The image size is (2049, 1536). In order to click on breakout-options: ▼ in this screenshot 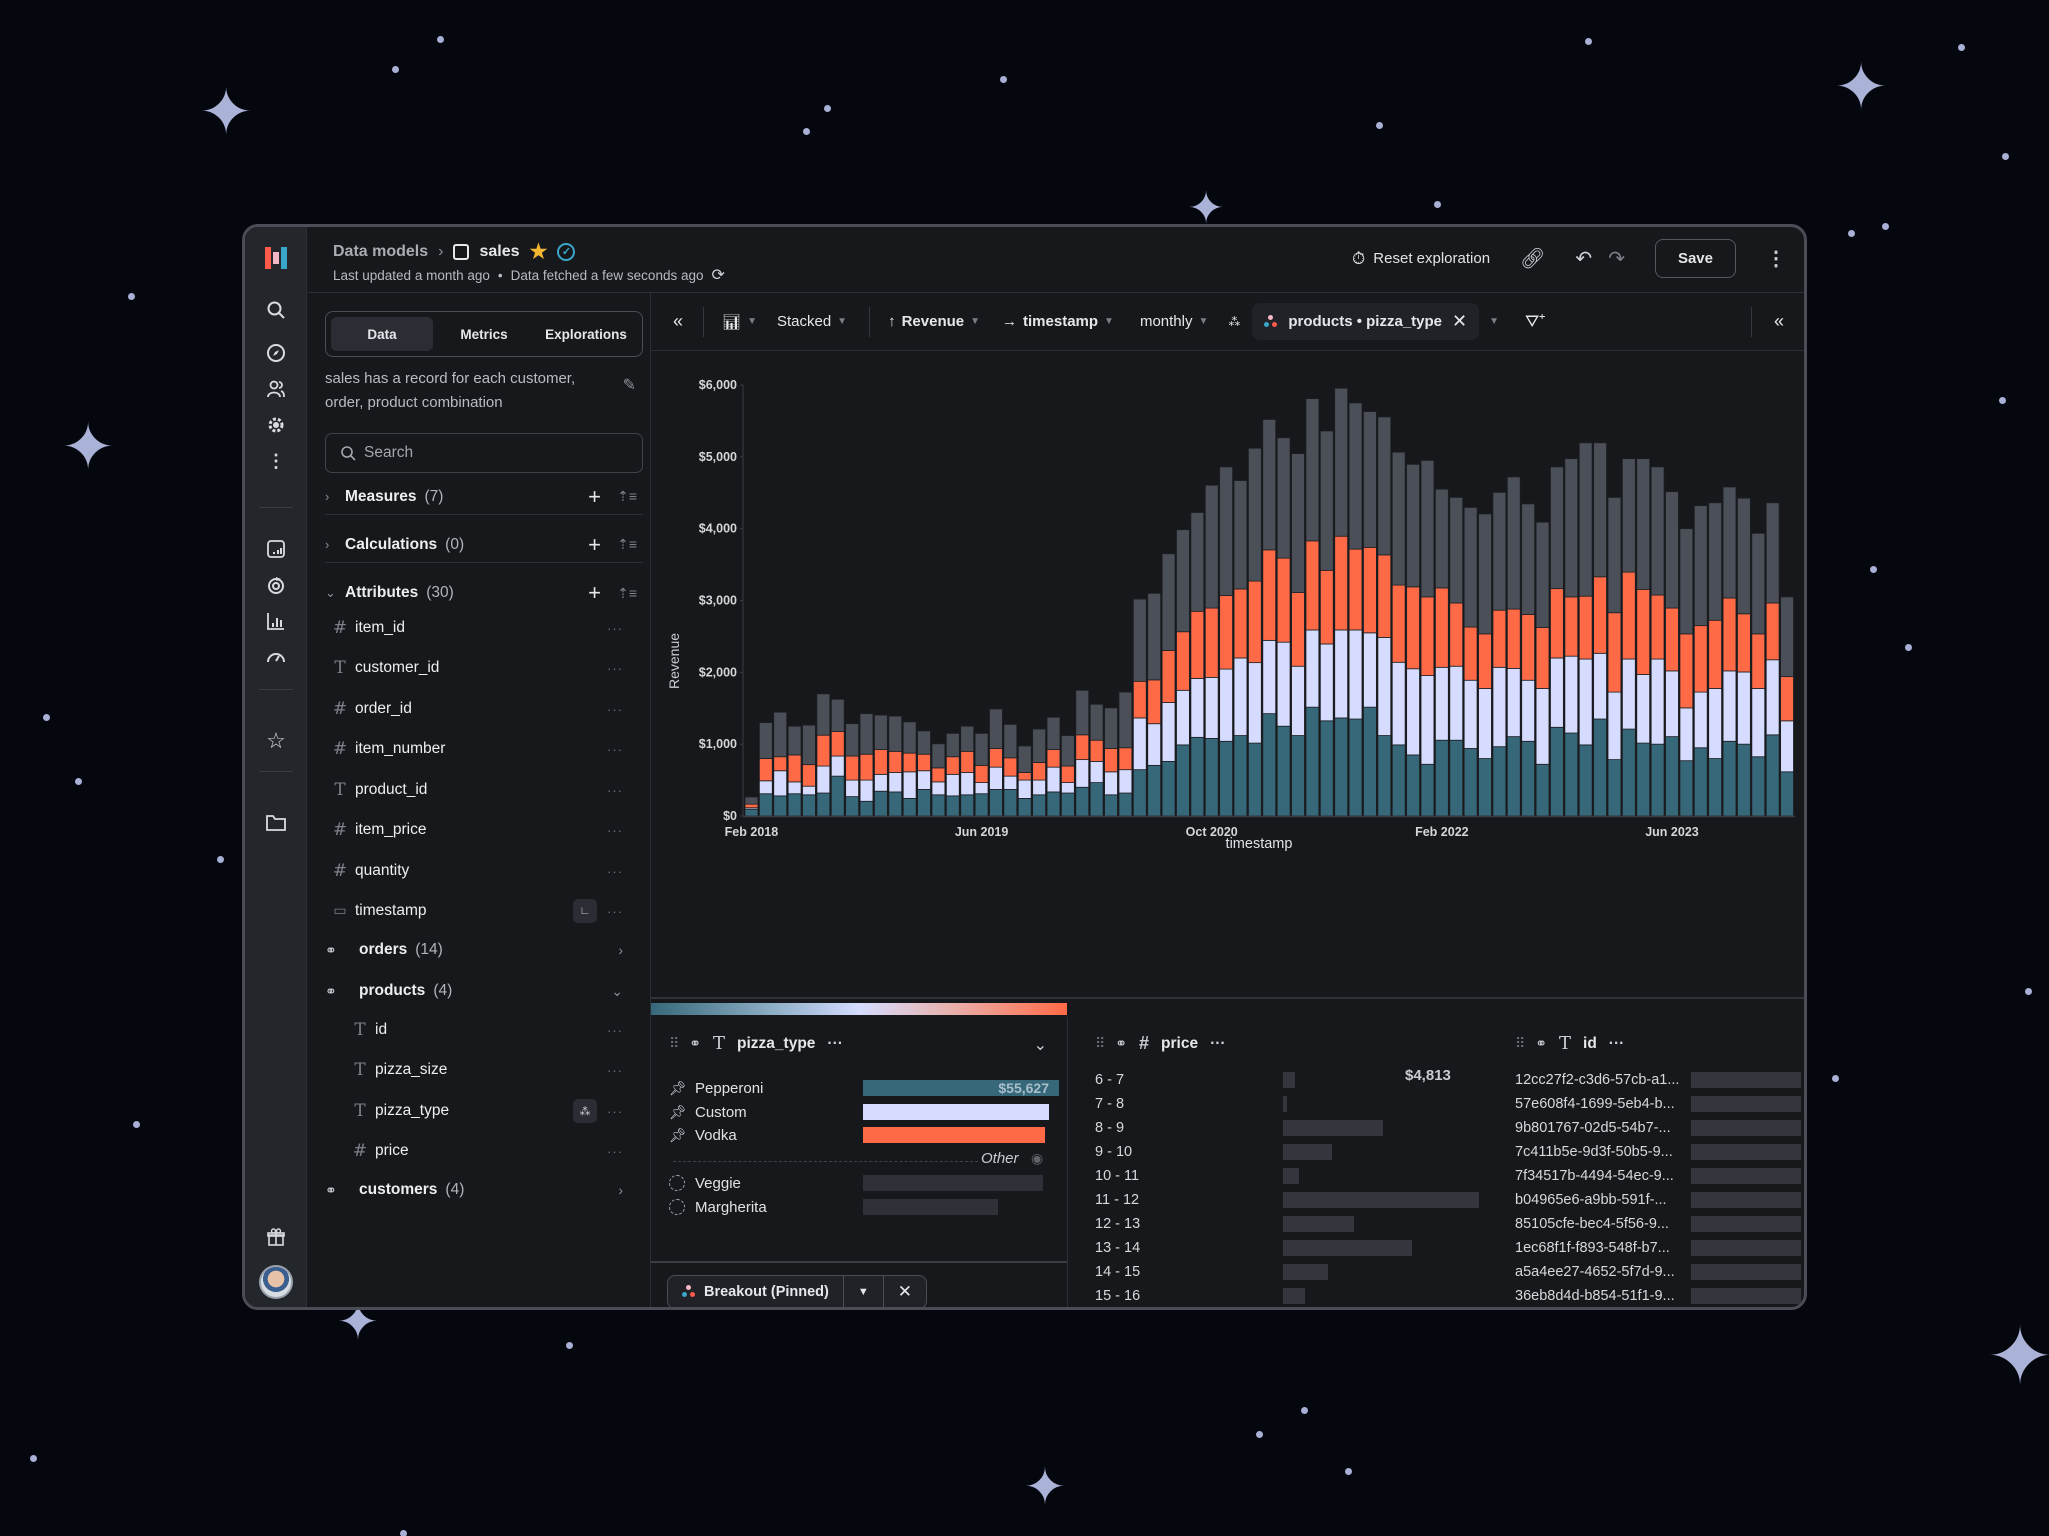, I will do `click(1494, 321)`.